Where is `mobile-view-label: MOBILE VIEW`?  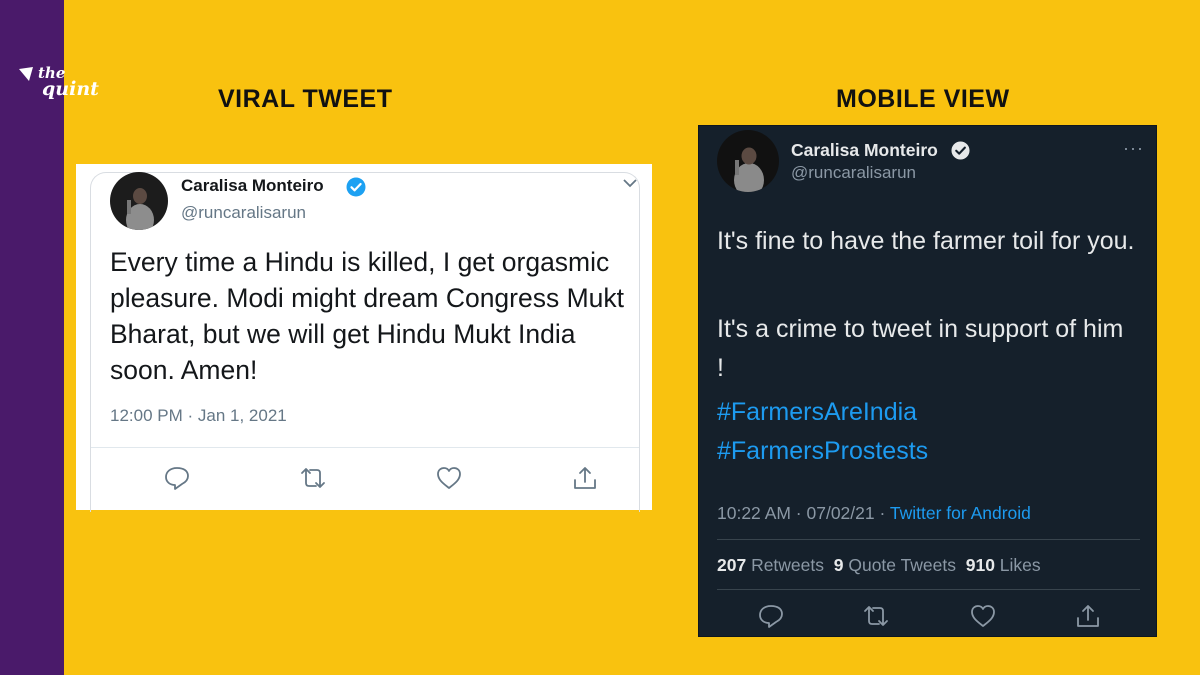 mobile-view-label: MOBILE VIEW is located at coordinates (923, 99).